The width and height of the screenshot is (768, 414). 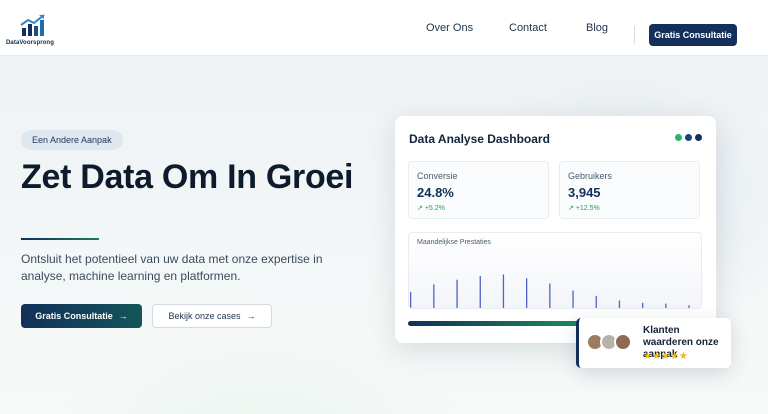 What do you see at coordinates (478, 190) in the screenshot?
I see `stat-card-conversie: Conversie 24.8% ↗ +5.2%` at bounding box center [478, 190].